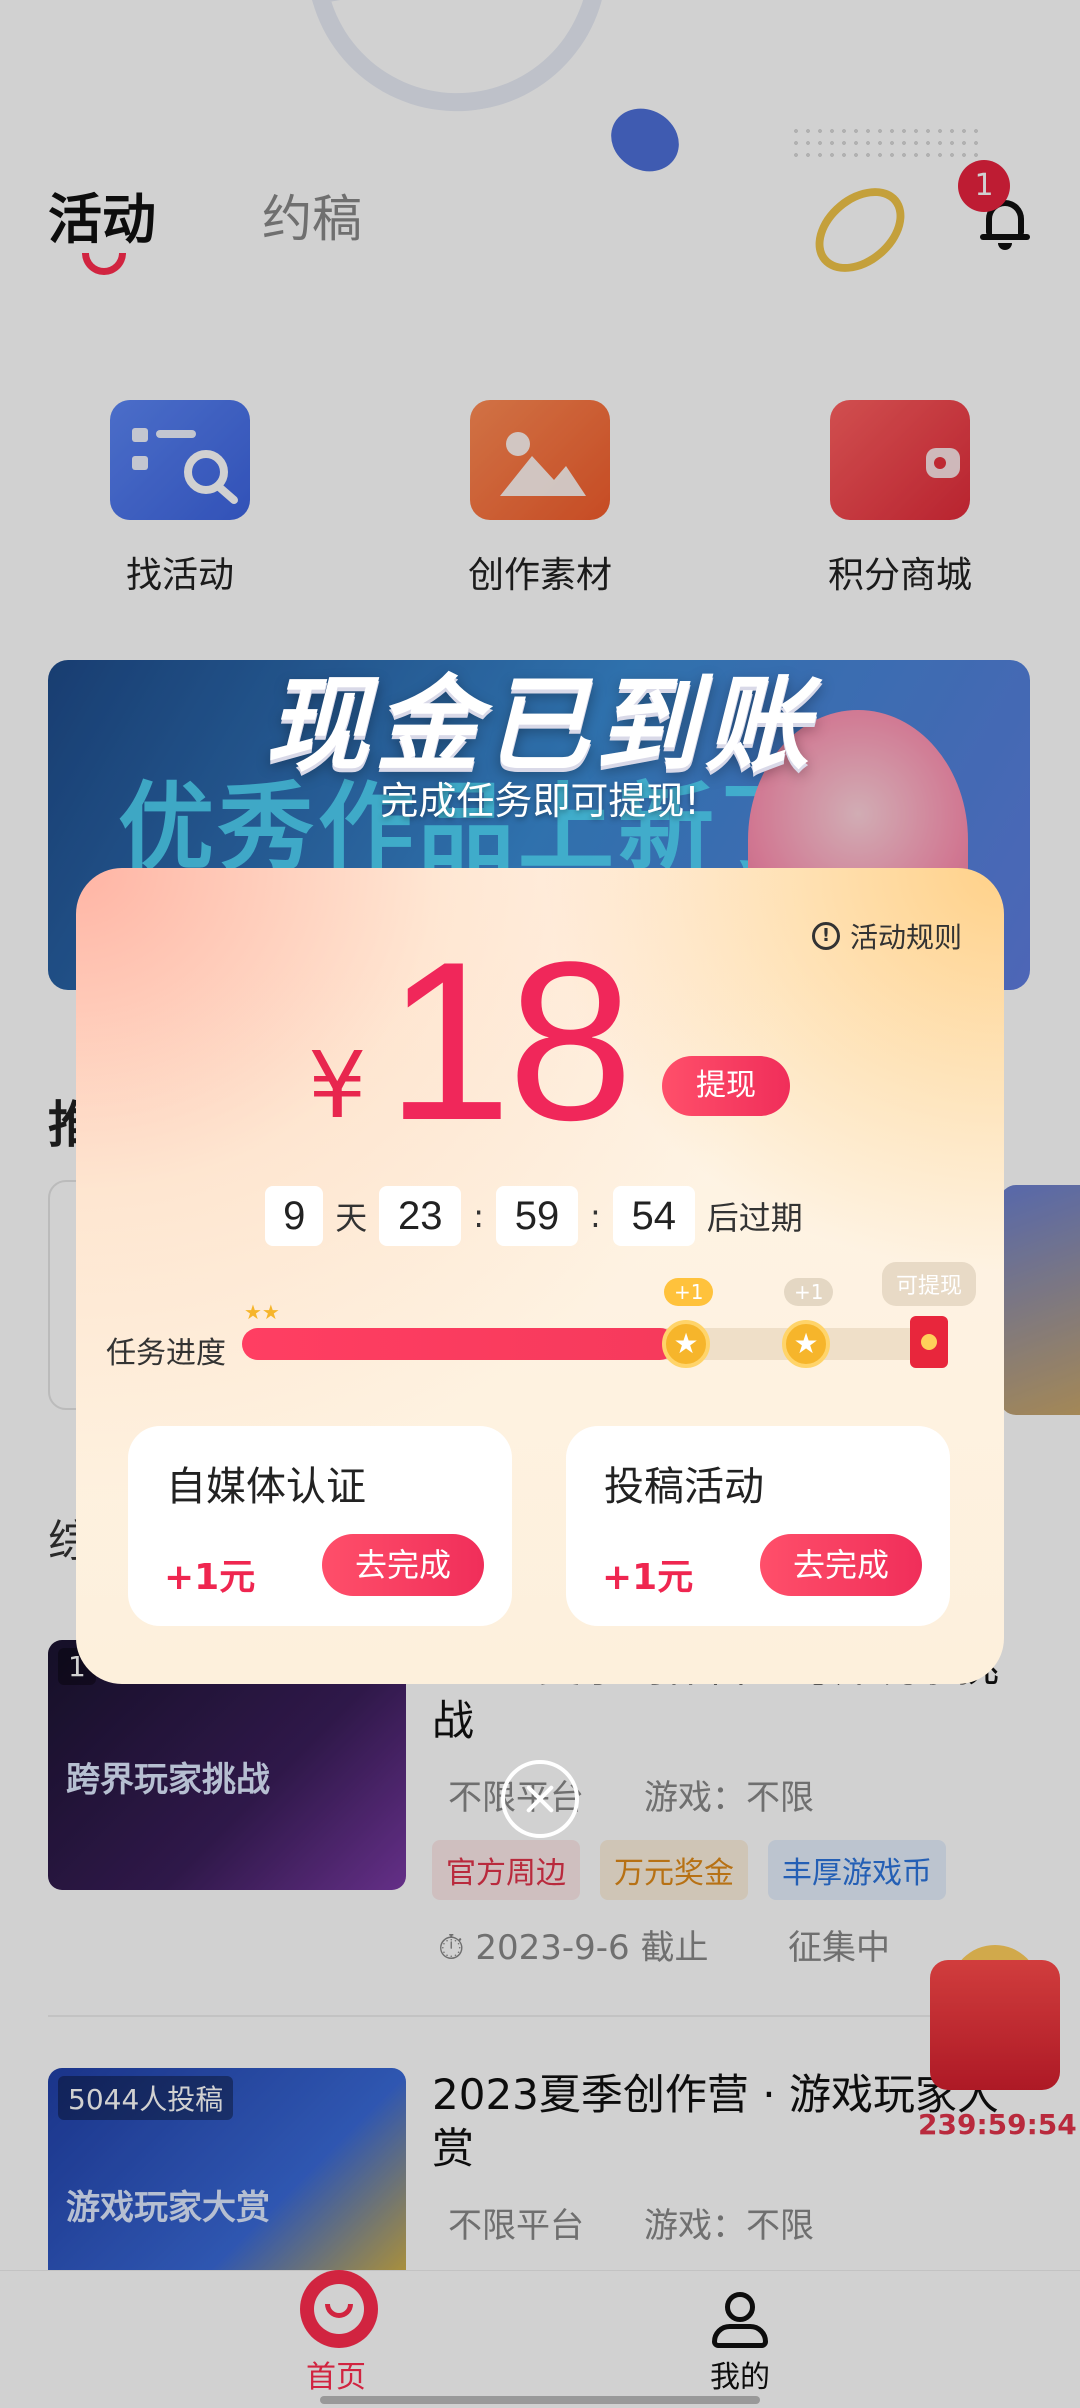 The image size is (1080, 2408). What do you see at coordinates (540, 1799) in the screenshot?
I see `close-popup-button` at bounding box center [540, 1799].